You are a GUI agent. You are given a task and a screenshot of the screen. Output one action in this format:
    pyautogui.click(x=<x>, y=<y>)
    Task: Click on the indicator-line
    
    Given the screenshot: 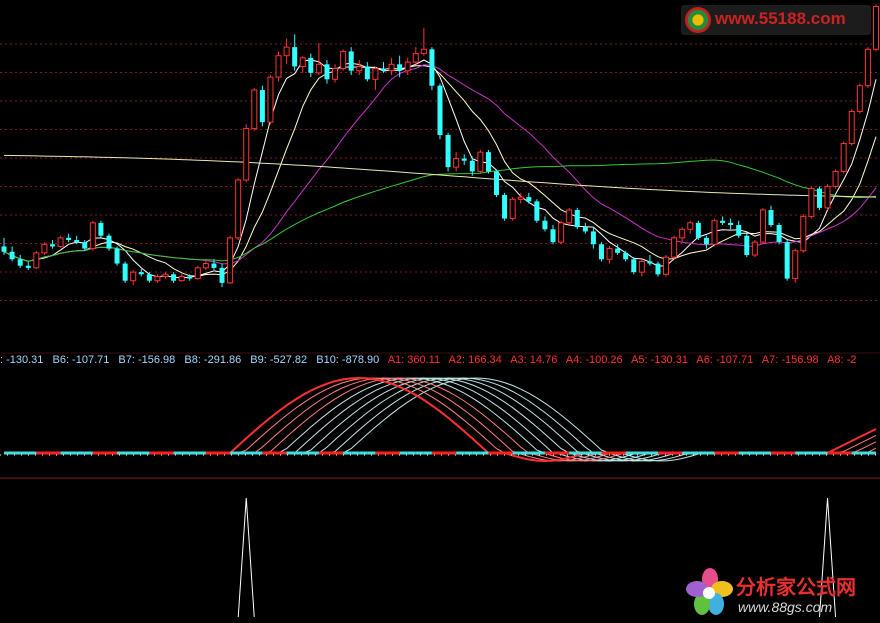 What is the action you would take?
    pyautogui.click(x=440, y=419)
    